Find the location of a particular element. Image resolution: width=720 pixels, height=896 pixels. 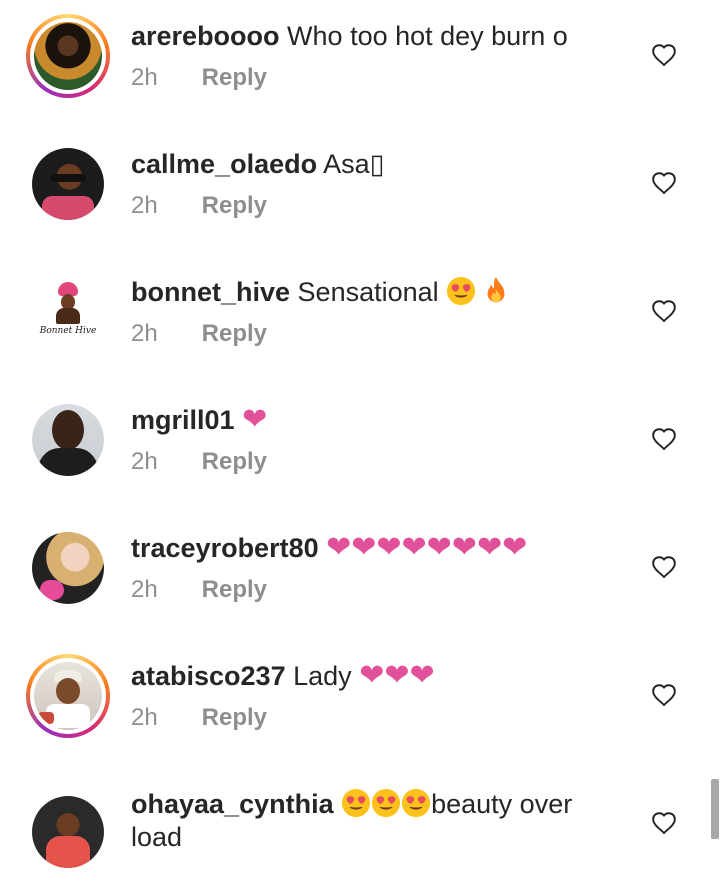

comment-text: arerebоооо Who too hot dey burn o is located at coordinates (381, 36).